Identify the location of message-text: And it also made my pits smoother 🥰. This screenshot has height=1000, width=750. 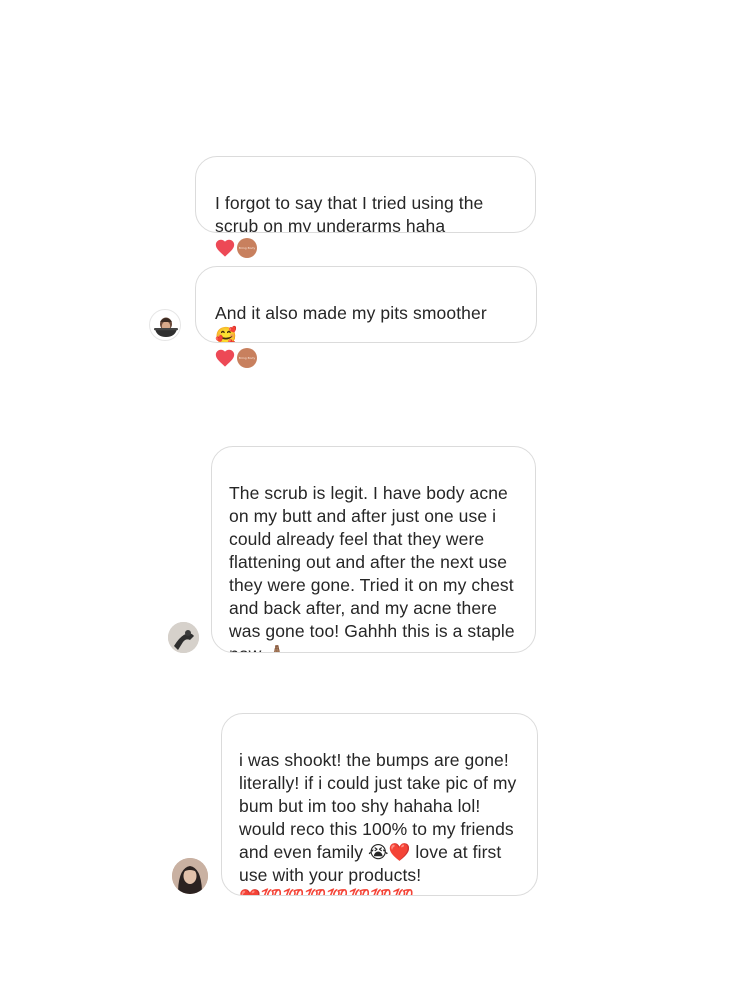
(351, 323).